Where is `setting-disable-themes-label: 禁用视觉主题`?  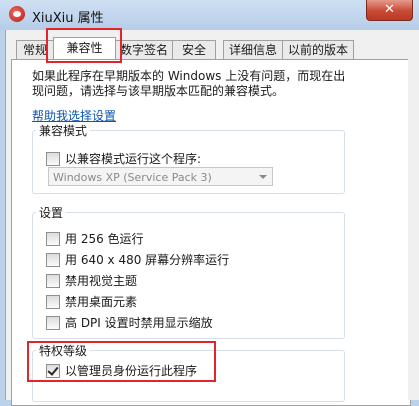 setting-disable-themes-label: 禁用视觉主题 is located at coordinates (101, 281).